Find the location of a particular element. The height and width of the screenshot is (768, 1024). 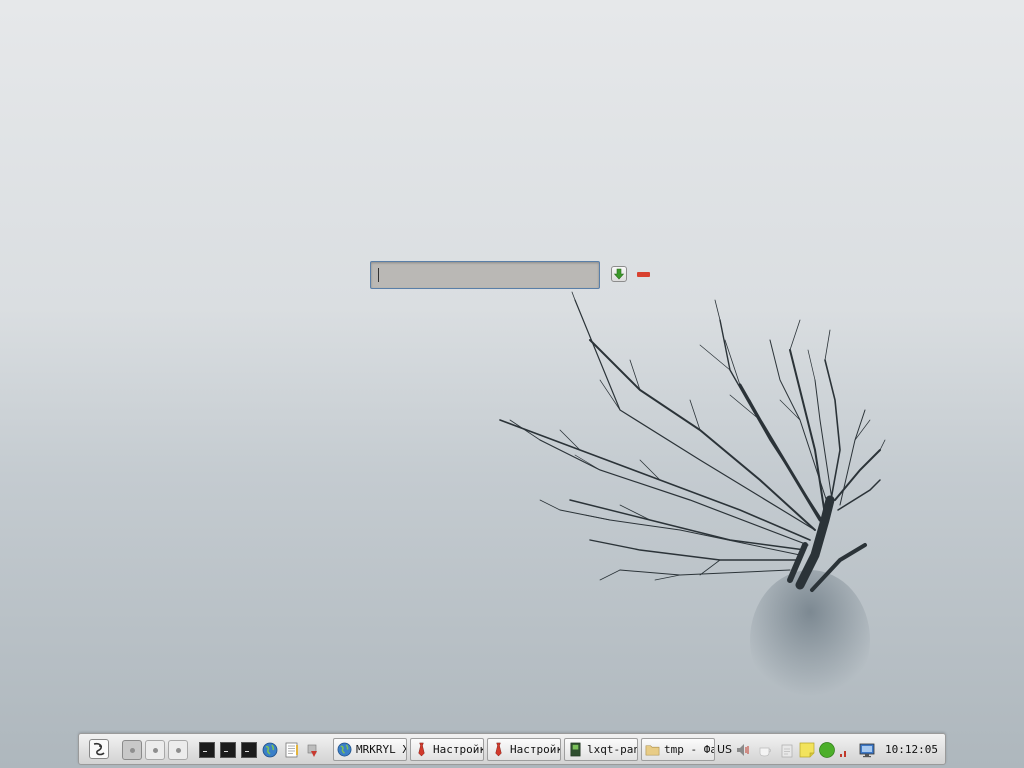

task-label: tmp - Фа is located at coordinates (689, 749).